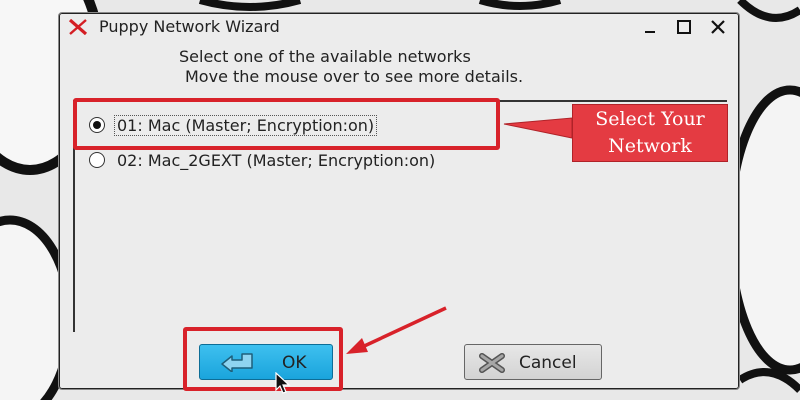  What do you see at coordinates (78, 27) in the screenshot?
I see `x-logo-icon` at bounding box center [78, 27].